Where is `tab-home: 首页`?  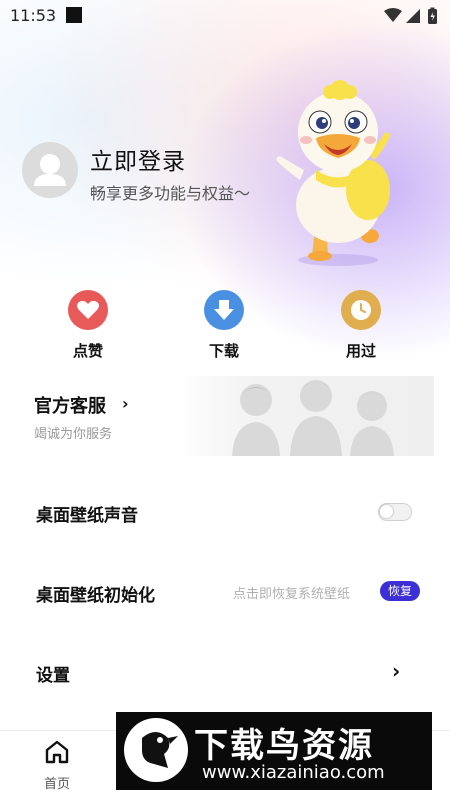
tab-home: 首页 is located at coordinates (57, 764).